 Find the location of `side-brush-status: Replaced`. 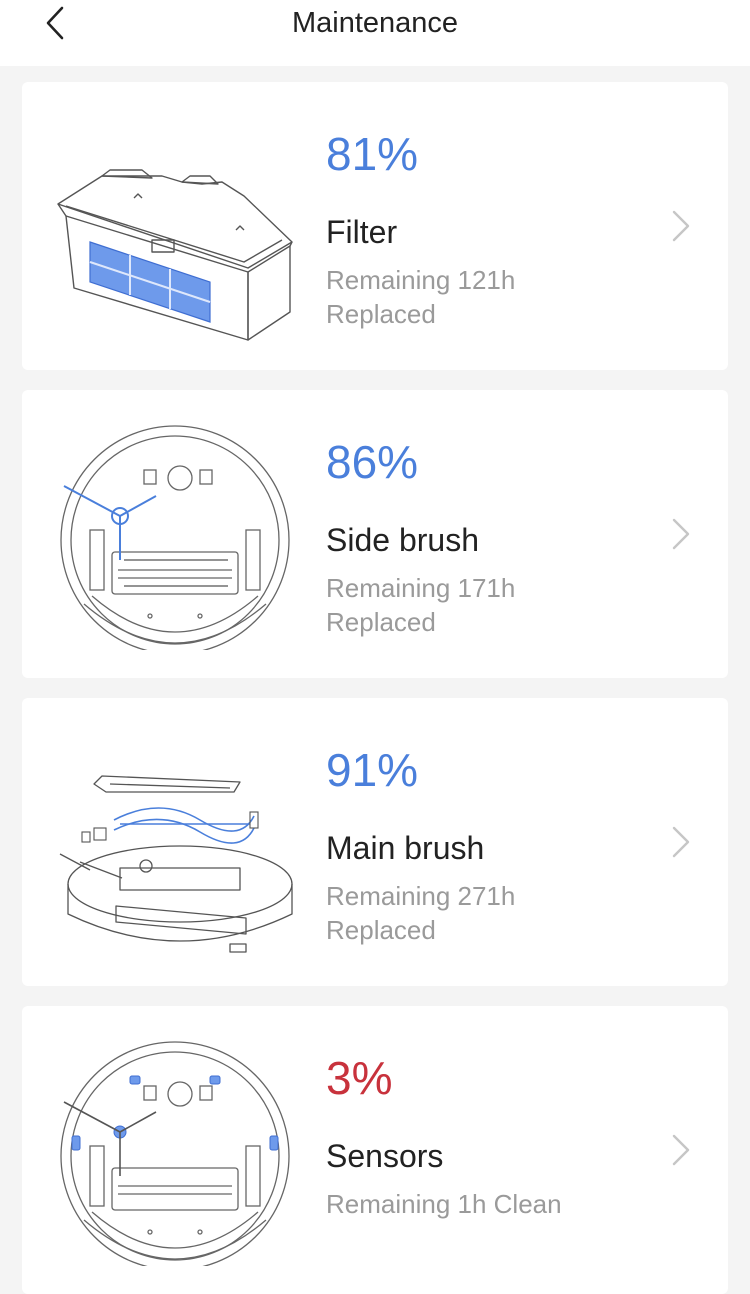

side-brush-status: Replaced is located at coordinates (381, 622).